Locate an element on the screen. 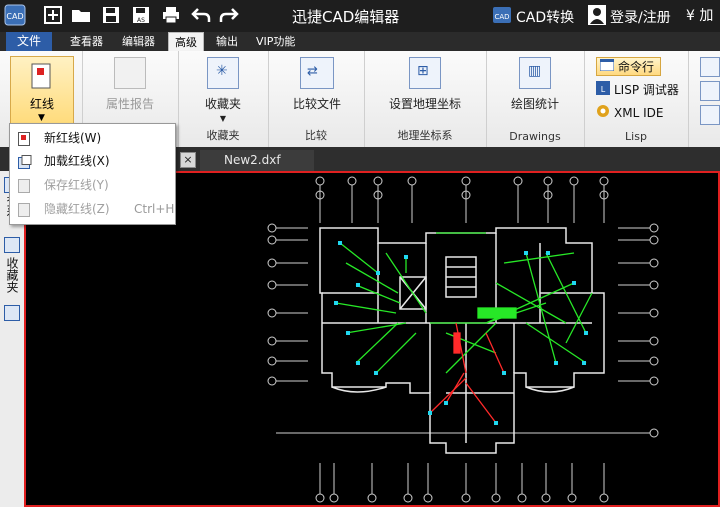  search-icon is located at coordinates (12, 313).